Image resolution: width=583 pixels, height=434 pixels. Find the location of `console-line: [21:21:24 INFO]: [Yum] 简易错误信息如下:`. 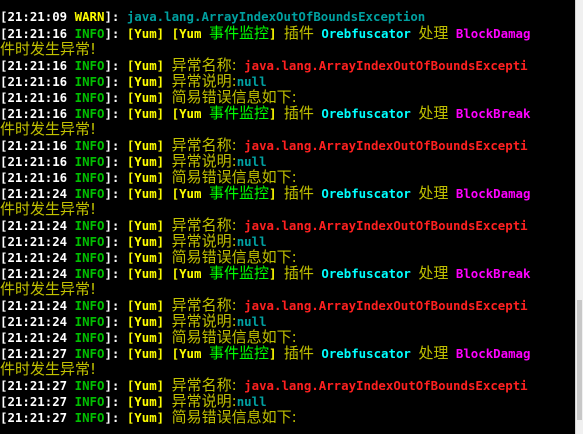

console-line: [21:21:24 INFO]: [Yum] 简易错误信息如下: is located at coordinates (288, 257).